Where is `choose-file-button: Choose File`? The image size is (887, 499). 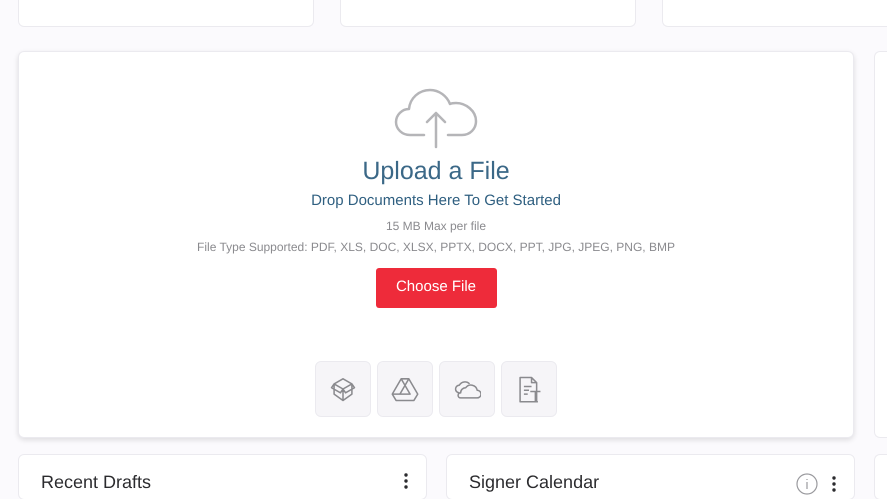
choose-file-button: Choose File is located at coordinates (436, 288).